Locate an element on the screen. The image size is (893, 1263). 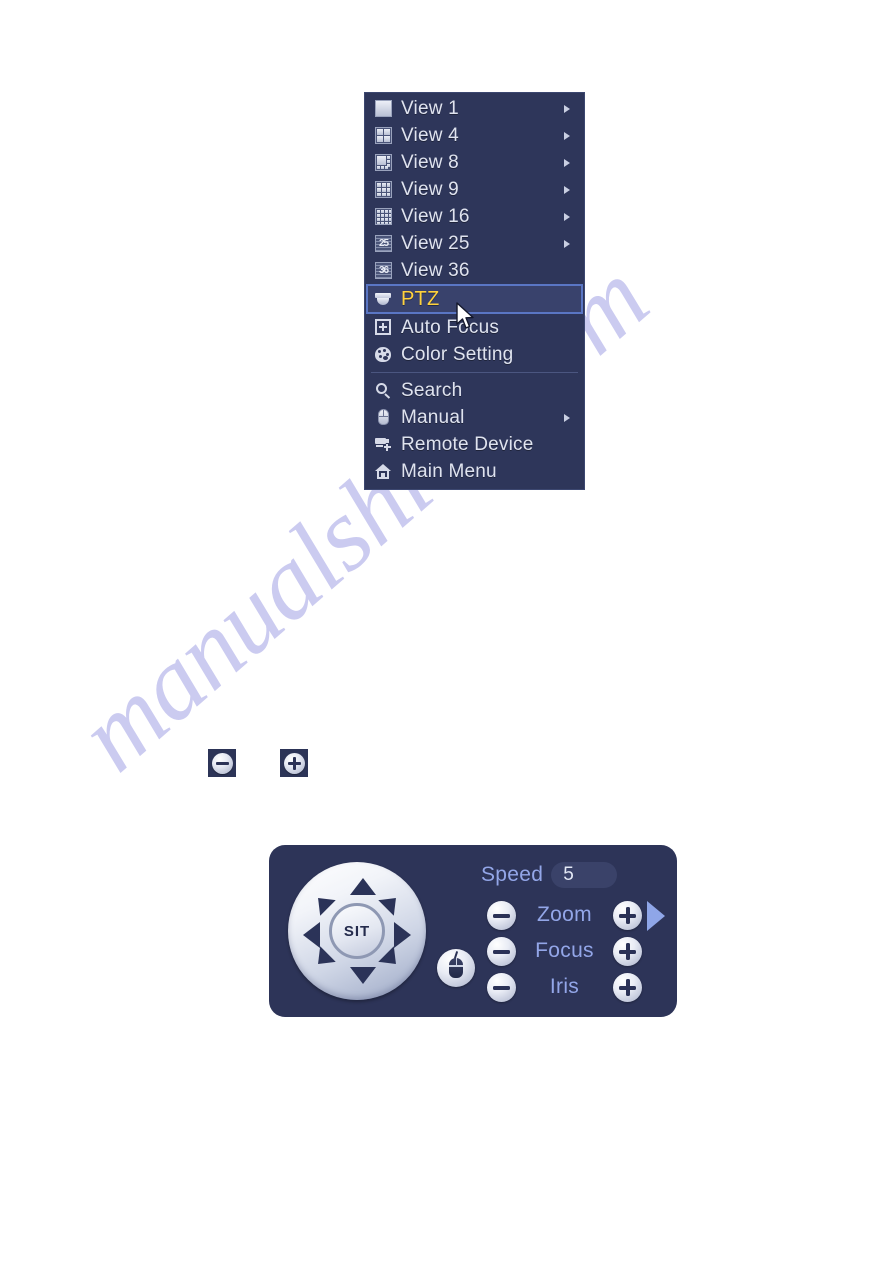
mouse-icon is located at coordinates (383, 417).